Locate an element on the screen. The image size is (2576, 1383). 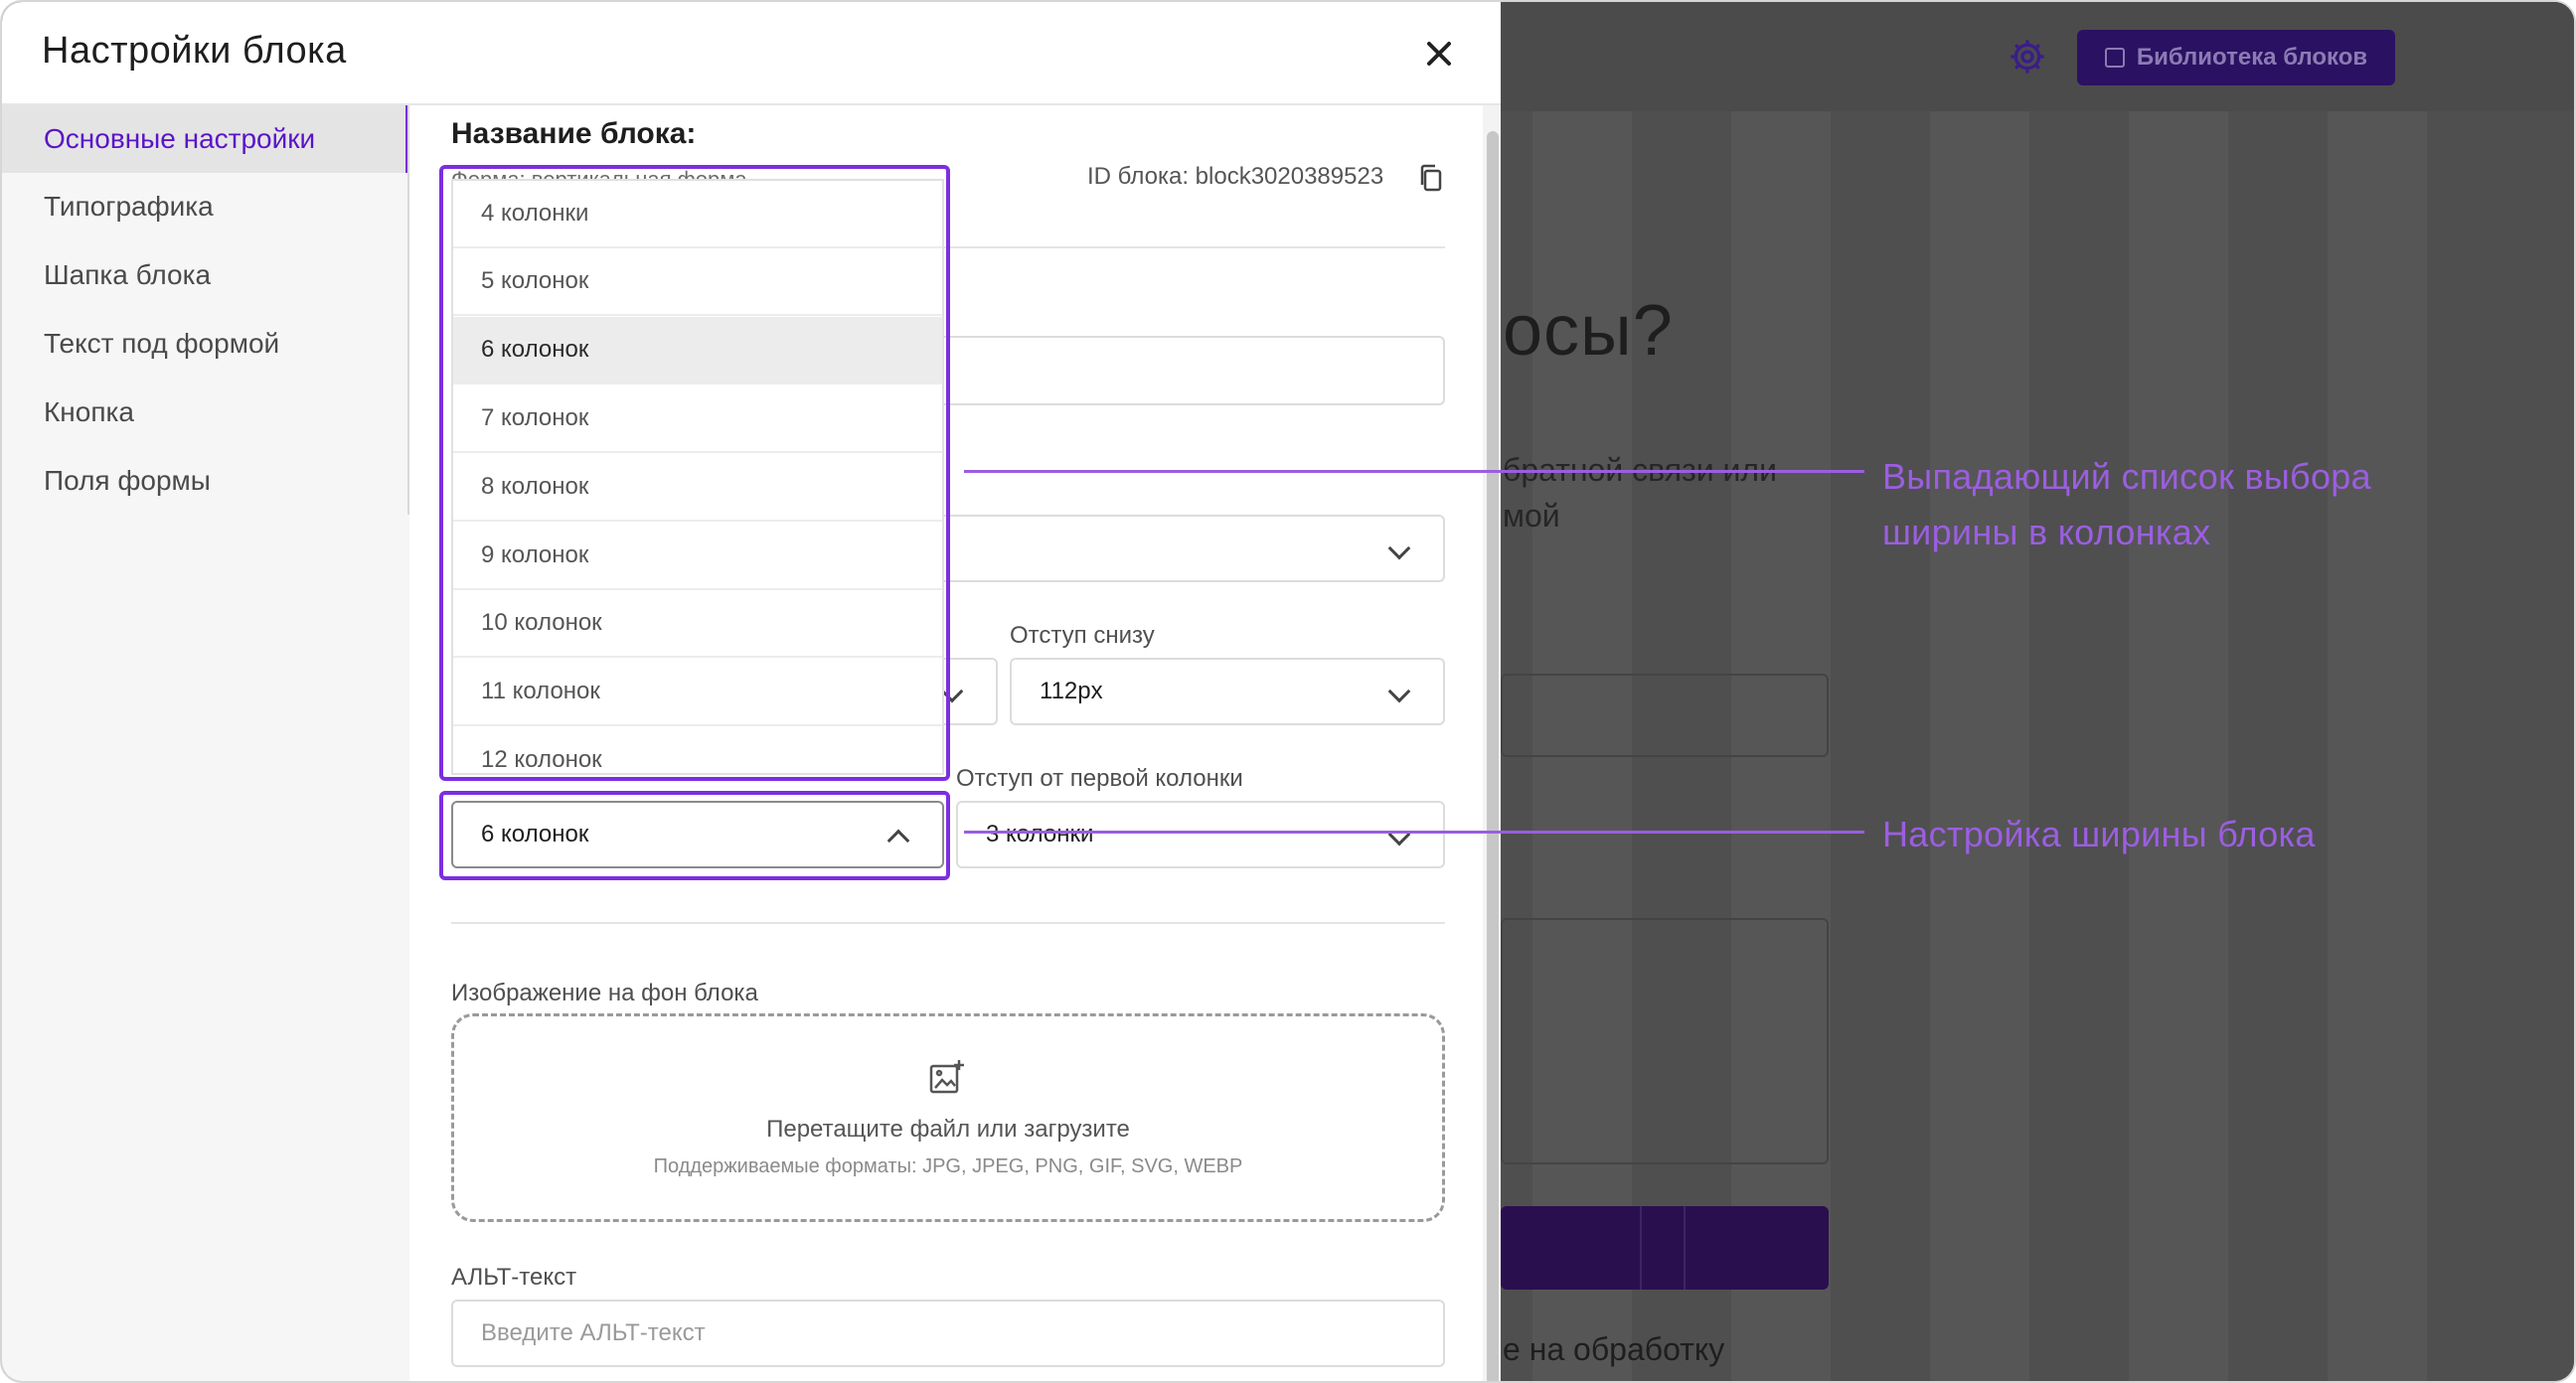
copy-icon is located at coordinates (1431, 178).